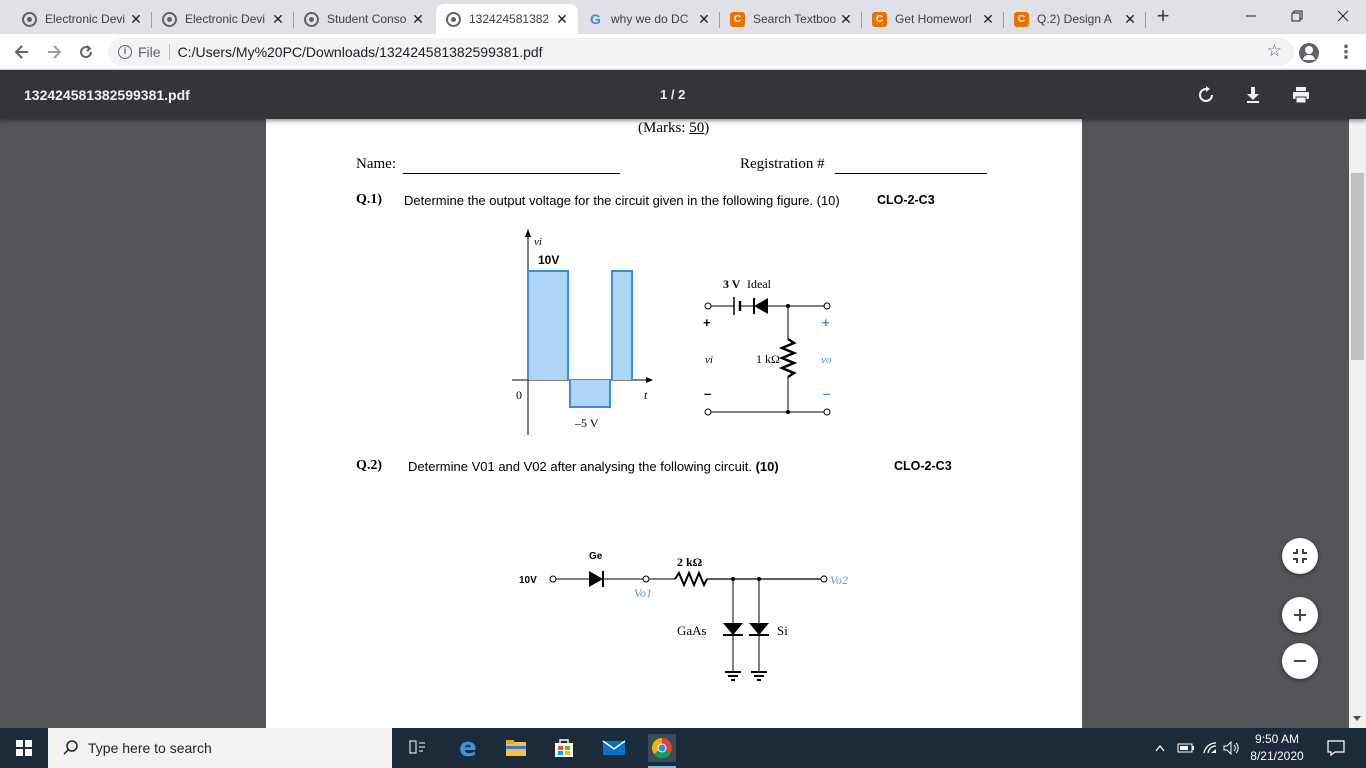 The image size is (1366, 768). I want to click on fit-page-icon, so click(1300, 556).